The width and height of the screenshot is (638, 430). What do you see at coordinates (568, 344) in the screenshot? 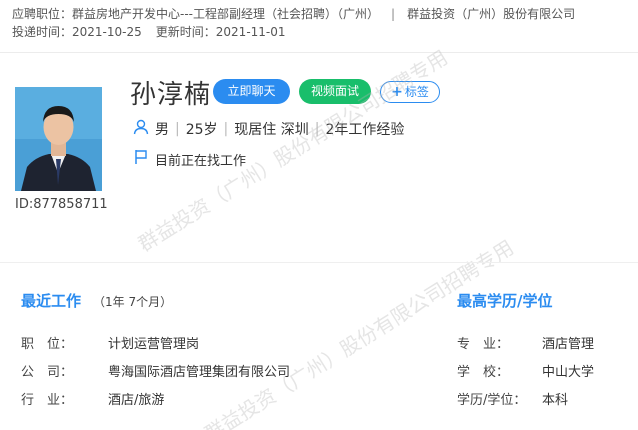
I see `edu-value-major: 酒店管理` at bounding box center [568, 344].